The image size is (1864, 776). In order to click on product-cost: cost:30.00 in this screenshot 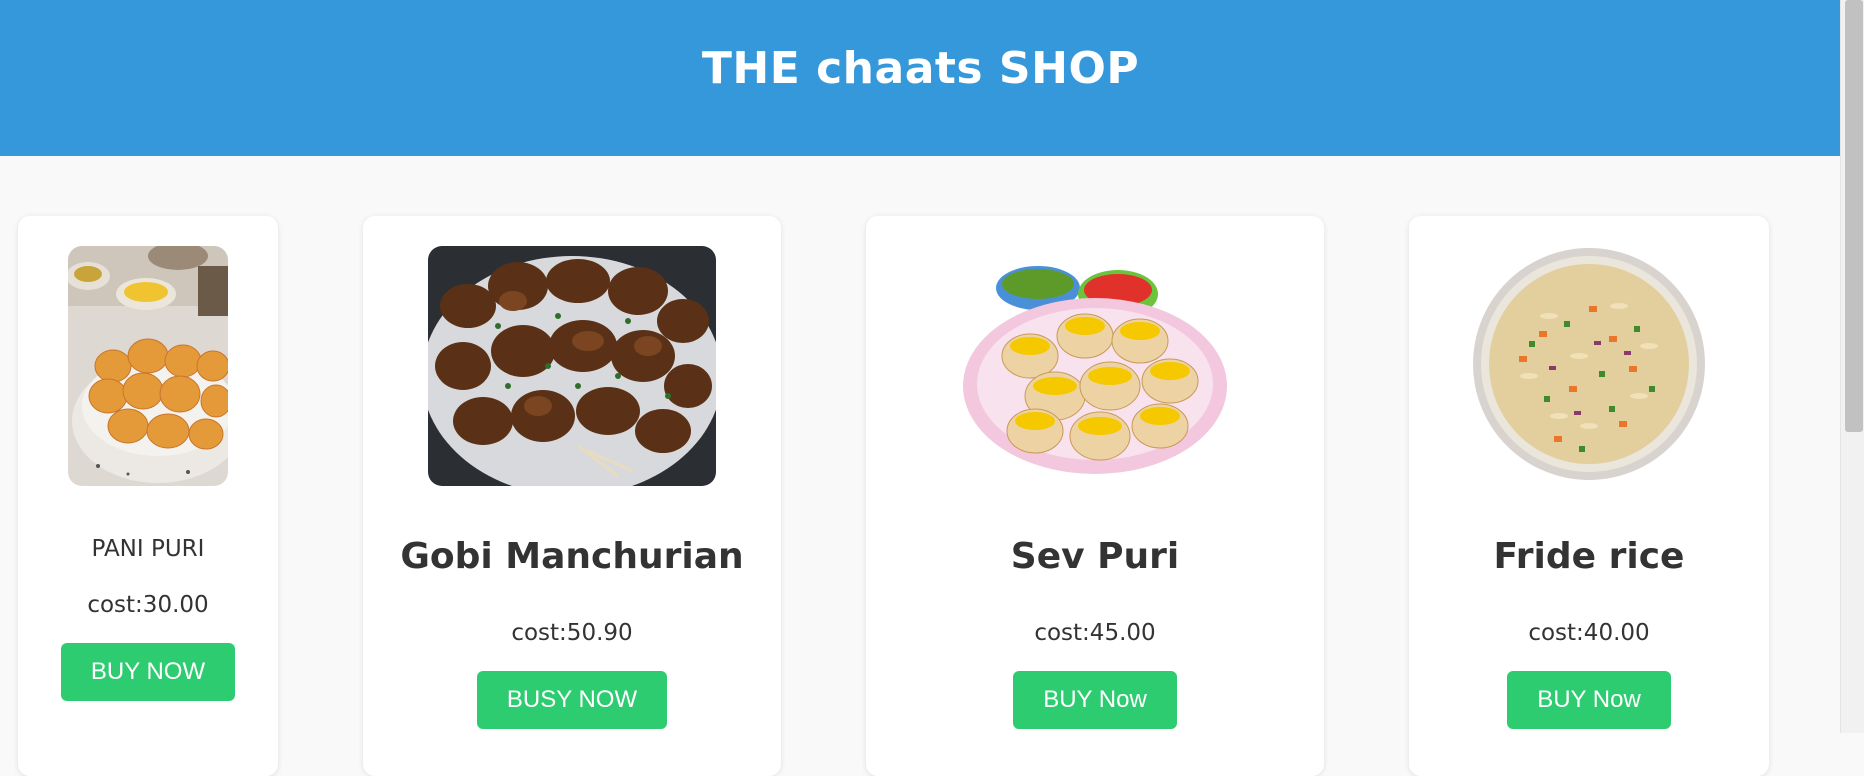, I will do `click(148, 605)`.